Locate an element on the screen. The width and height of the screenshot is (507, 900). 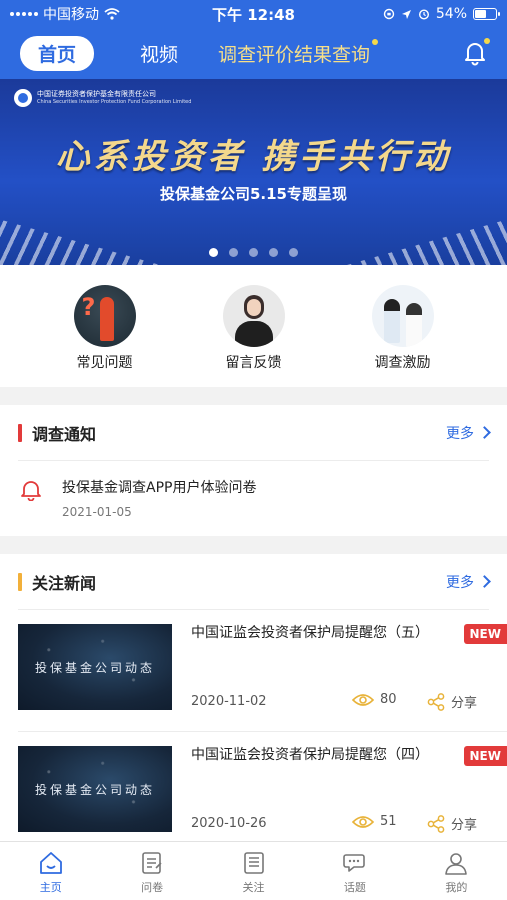
banner-subtitle: 投保基金公司5.15专题呈现 is located at coordinates (253, 194).